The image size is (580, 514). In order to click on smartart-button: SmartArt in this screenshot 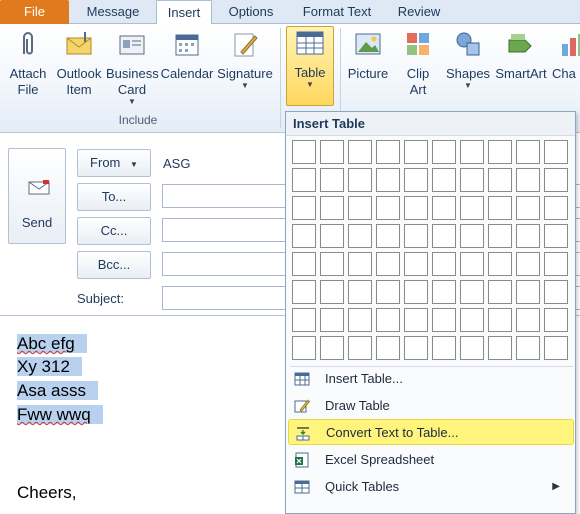, I will do `click(521, 55)`.